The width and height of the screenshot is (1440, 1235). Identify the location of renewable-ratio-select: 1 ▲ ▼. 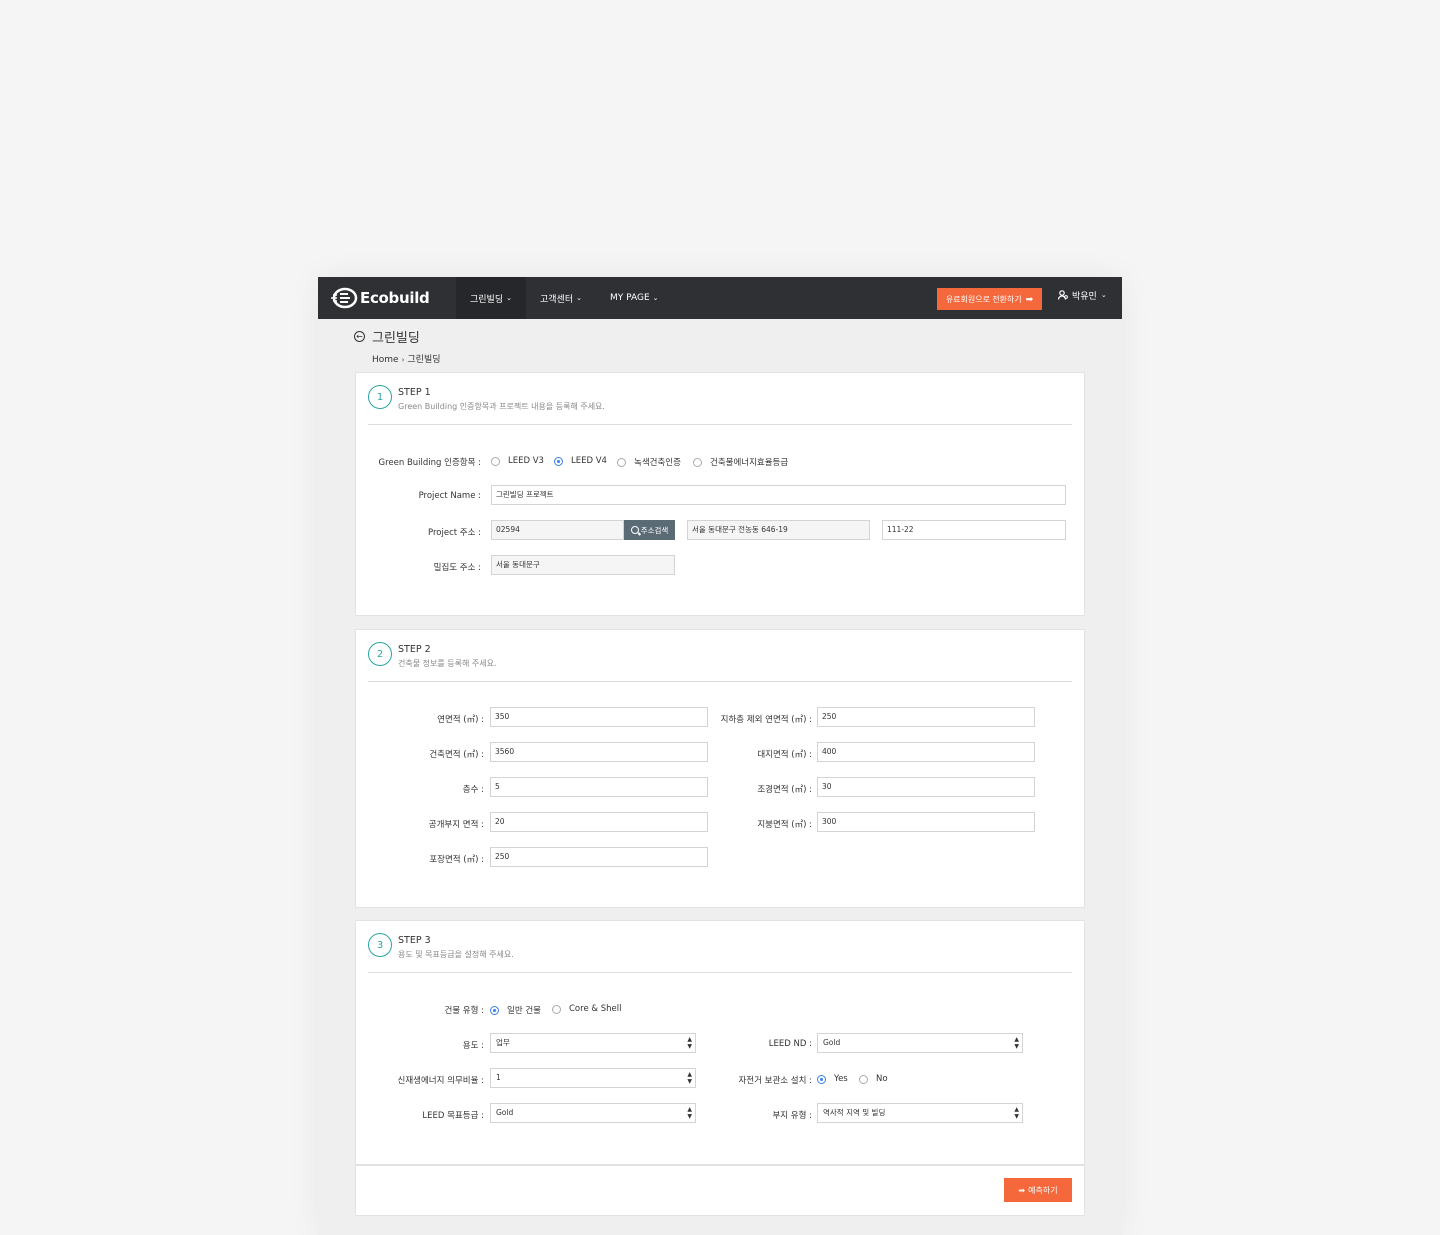
(593, 1078).